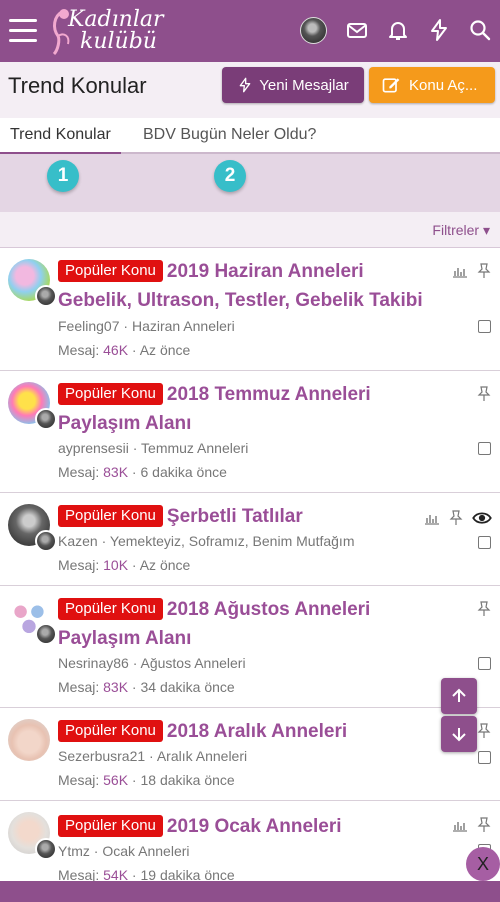  I want to click on close-button: X, so click(483, 864).